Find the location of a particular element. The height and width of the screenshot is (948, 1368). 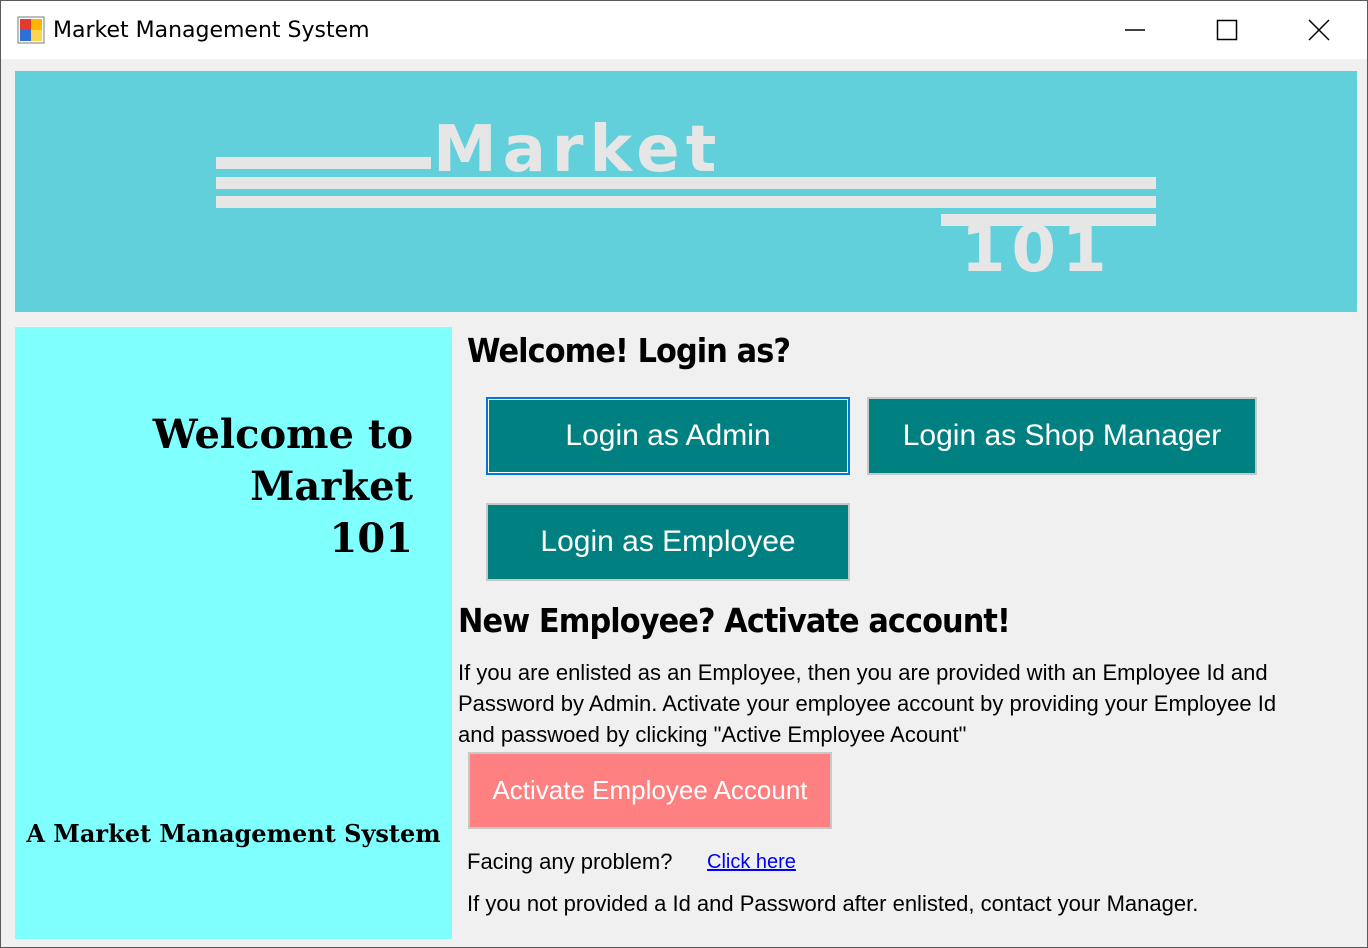

help-link: Click here is located at coordinates (751, 862).